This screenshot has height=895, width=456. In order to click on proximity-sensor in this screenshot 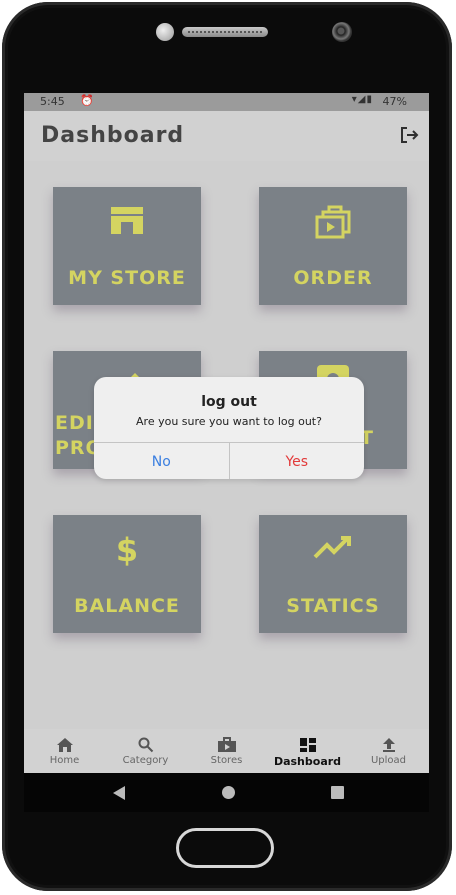, I will do `click(165, 32)`.